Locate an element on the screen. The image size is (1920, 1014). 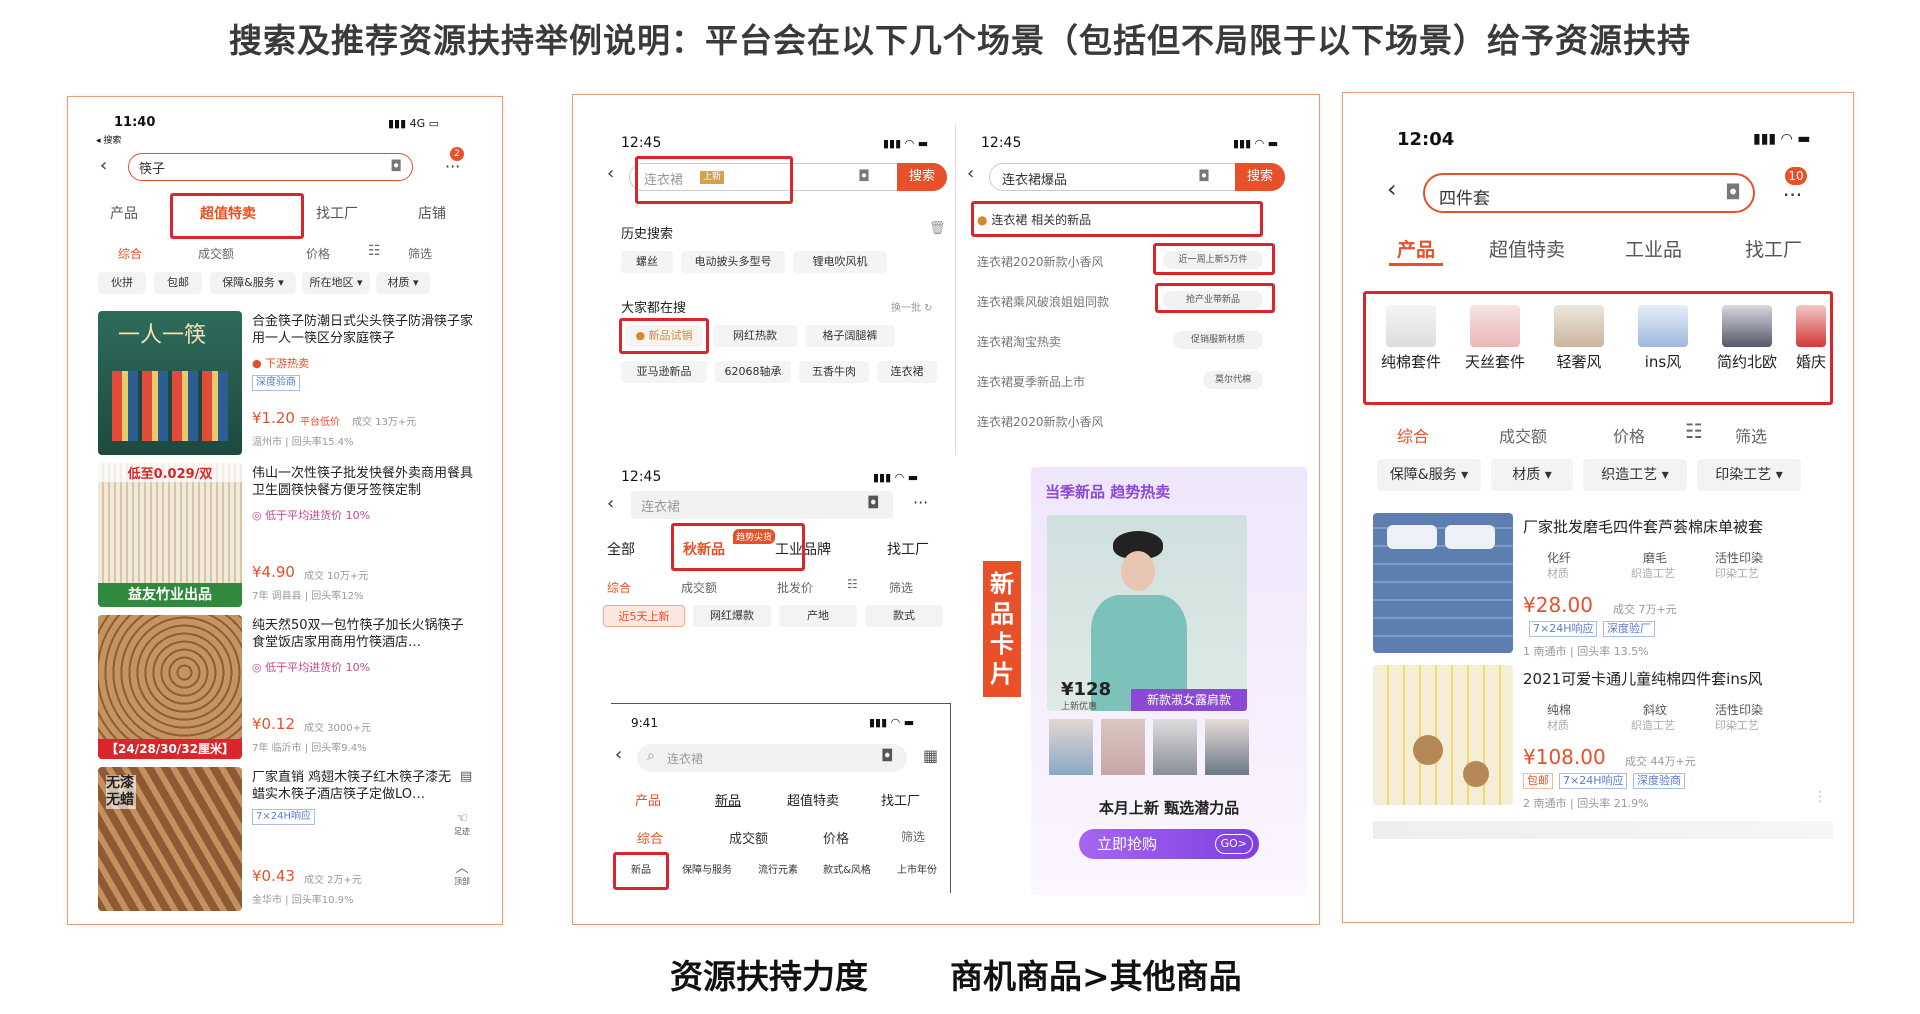
search-input: 四件套 is located at coordinates (1464, 196).